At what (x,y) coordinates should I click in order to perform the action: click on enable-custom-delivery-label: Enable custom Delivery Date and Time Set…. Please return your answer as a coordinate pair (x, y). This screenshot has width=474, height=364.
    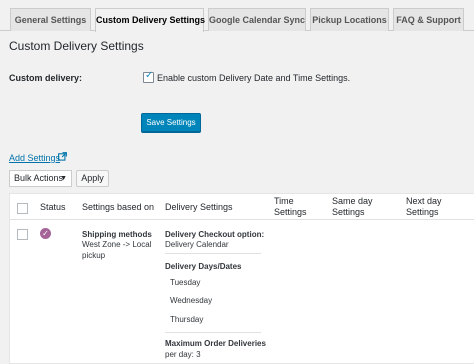
    Looking at the image, I should click on (253, 78).